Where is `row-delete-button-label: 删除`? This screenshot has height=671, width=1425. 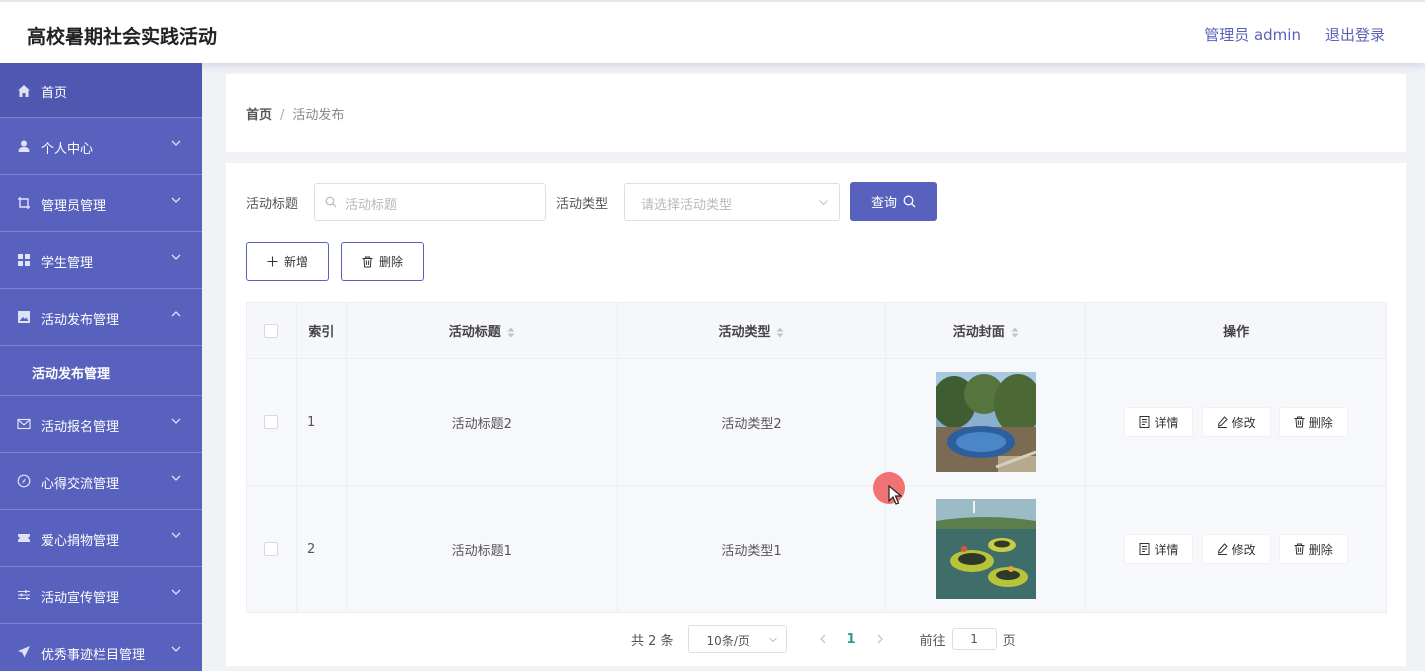 row-delete-button-label: 删除 is located at coordinates (1320, 549).